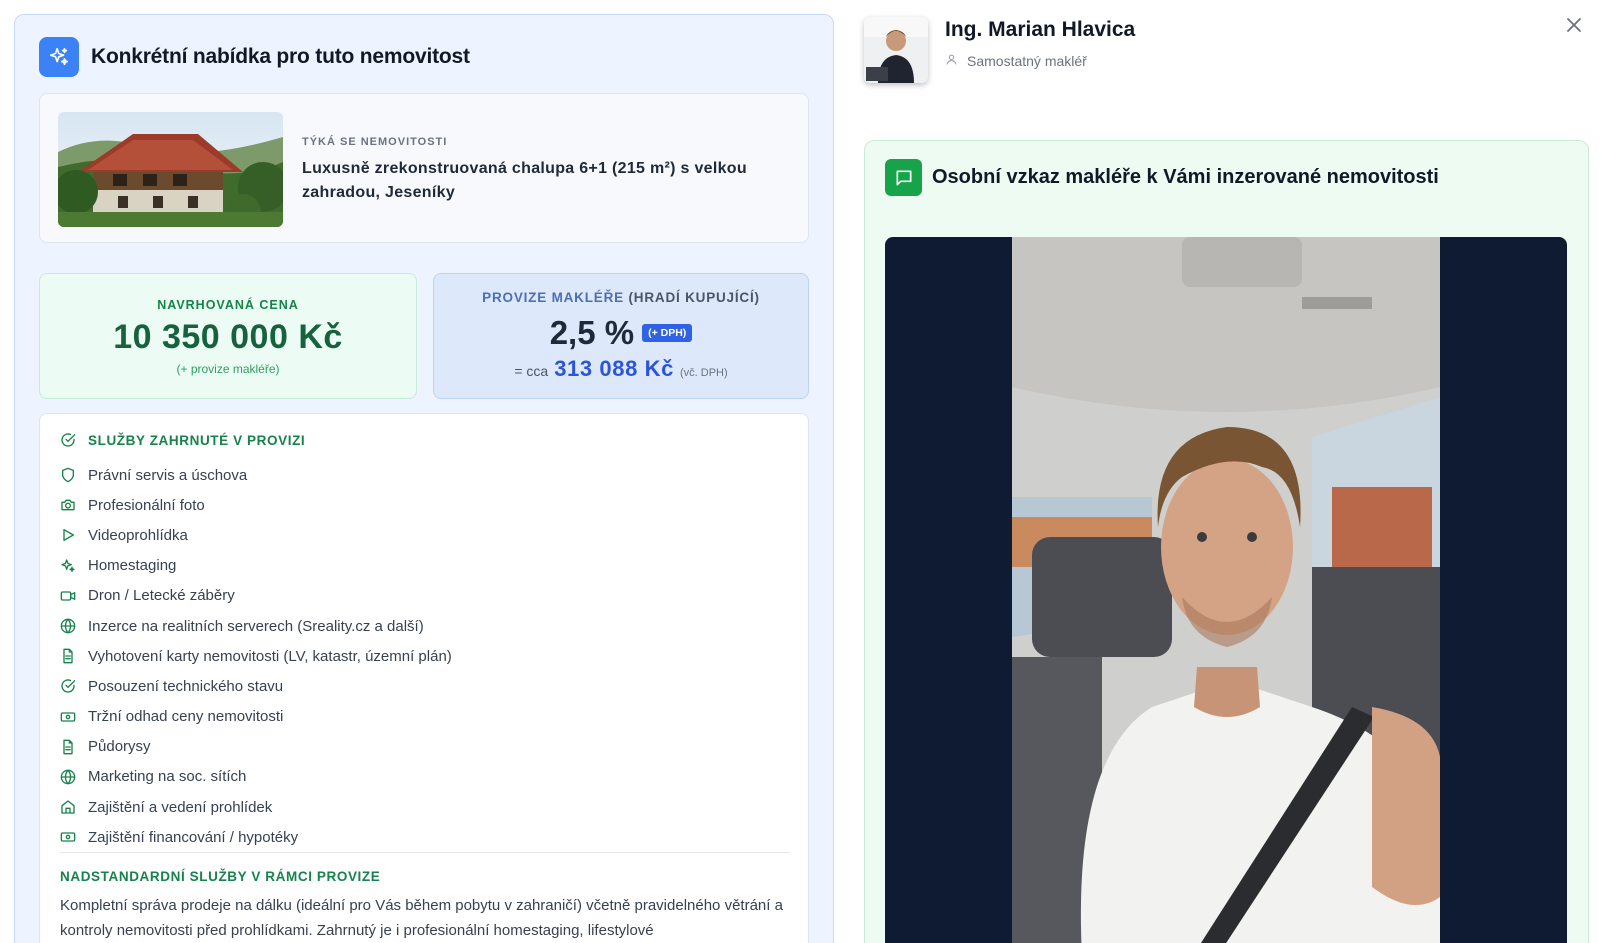 This screenshot has width=1601, height=943. What do you see at coordinates (553, 297) in the screenshot?
I see `commission-label-main: PROVIZE MAKLÉŘE` at bounding box center [553, 297].